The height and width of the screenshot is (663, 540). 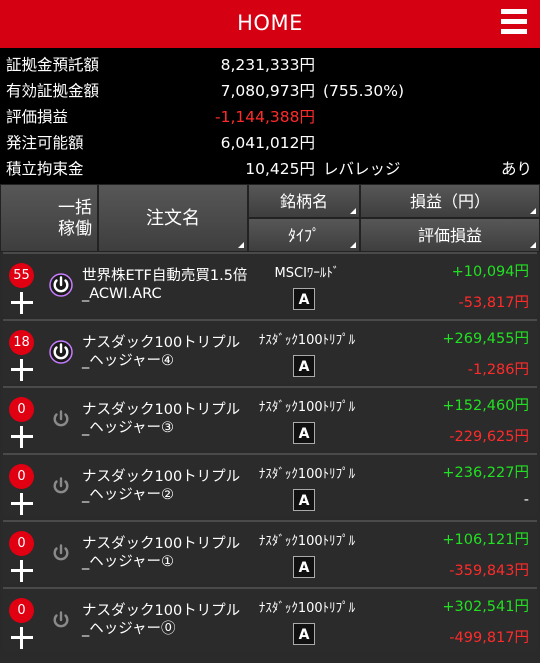 I want to click on type-header: ﾀｲﾌﾟ, so click(x=303, y=235).